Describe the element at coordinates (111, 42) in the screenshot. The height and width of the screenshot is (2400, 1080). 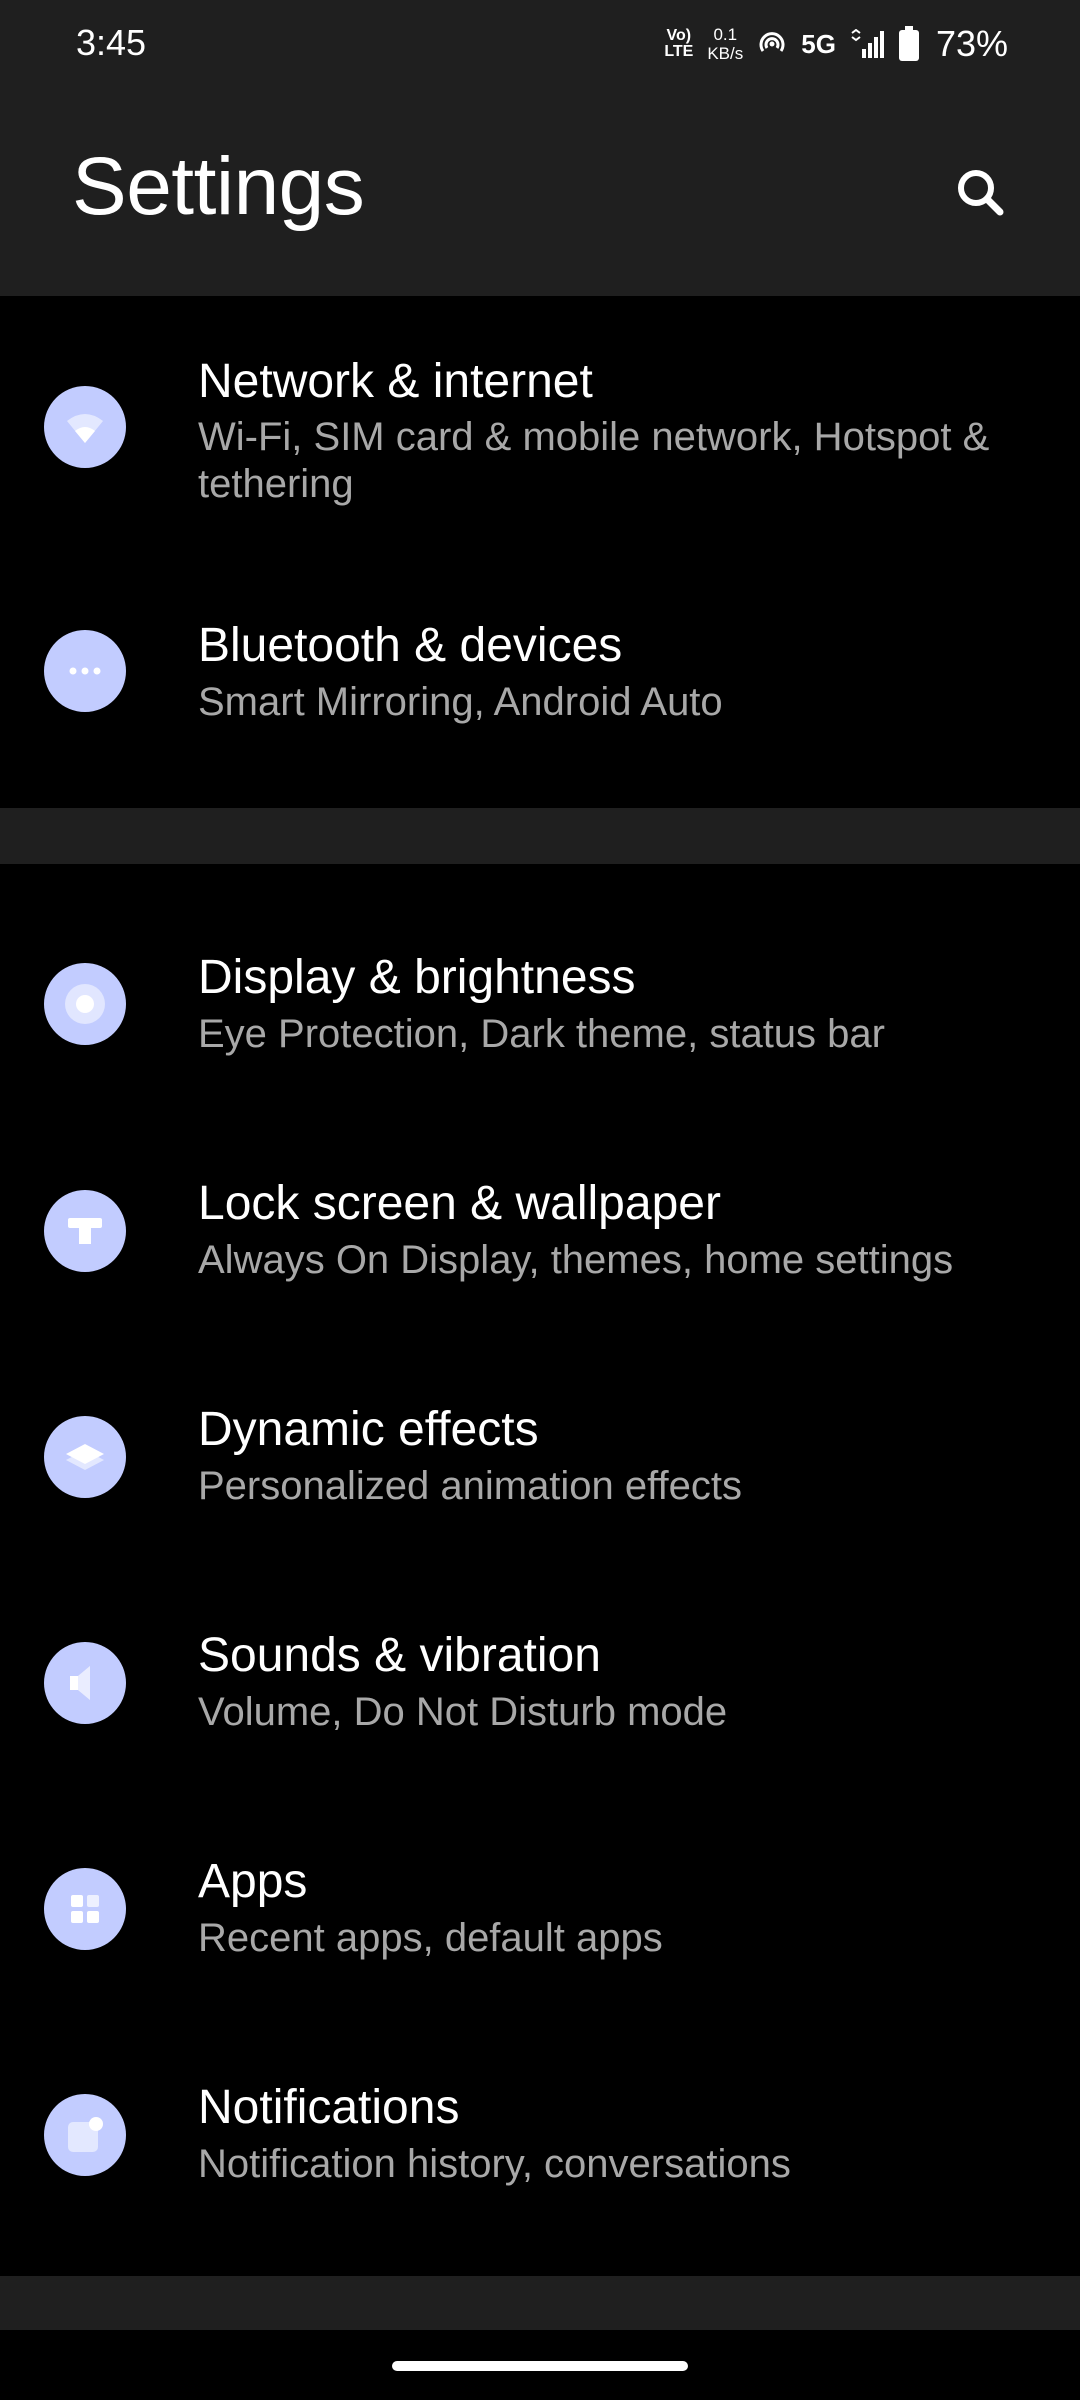
I see `status-time: 3:45` at that location.